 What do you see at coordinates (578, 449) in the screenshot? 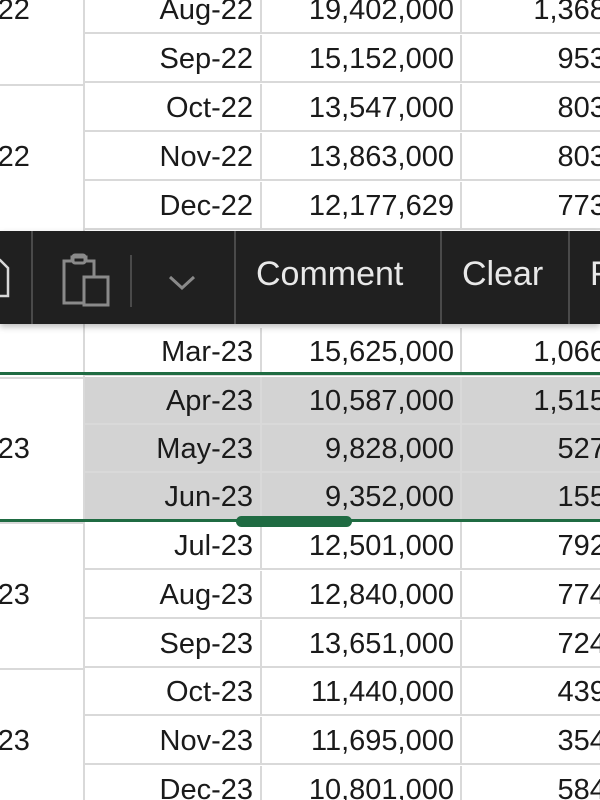
I see `partial-value-text: 527,` at bounding box center [578, 449].